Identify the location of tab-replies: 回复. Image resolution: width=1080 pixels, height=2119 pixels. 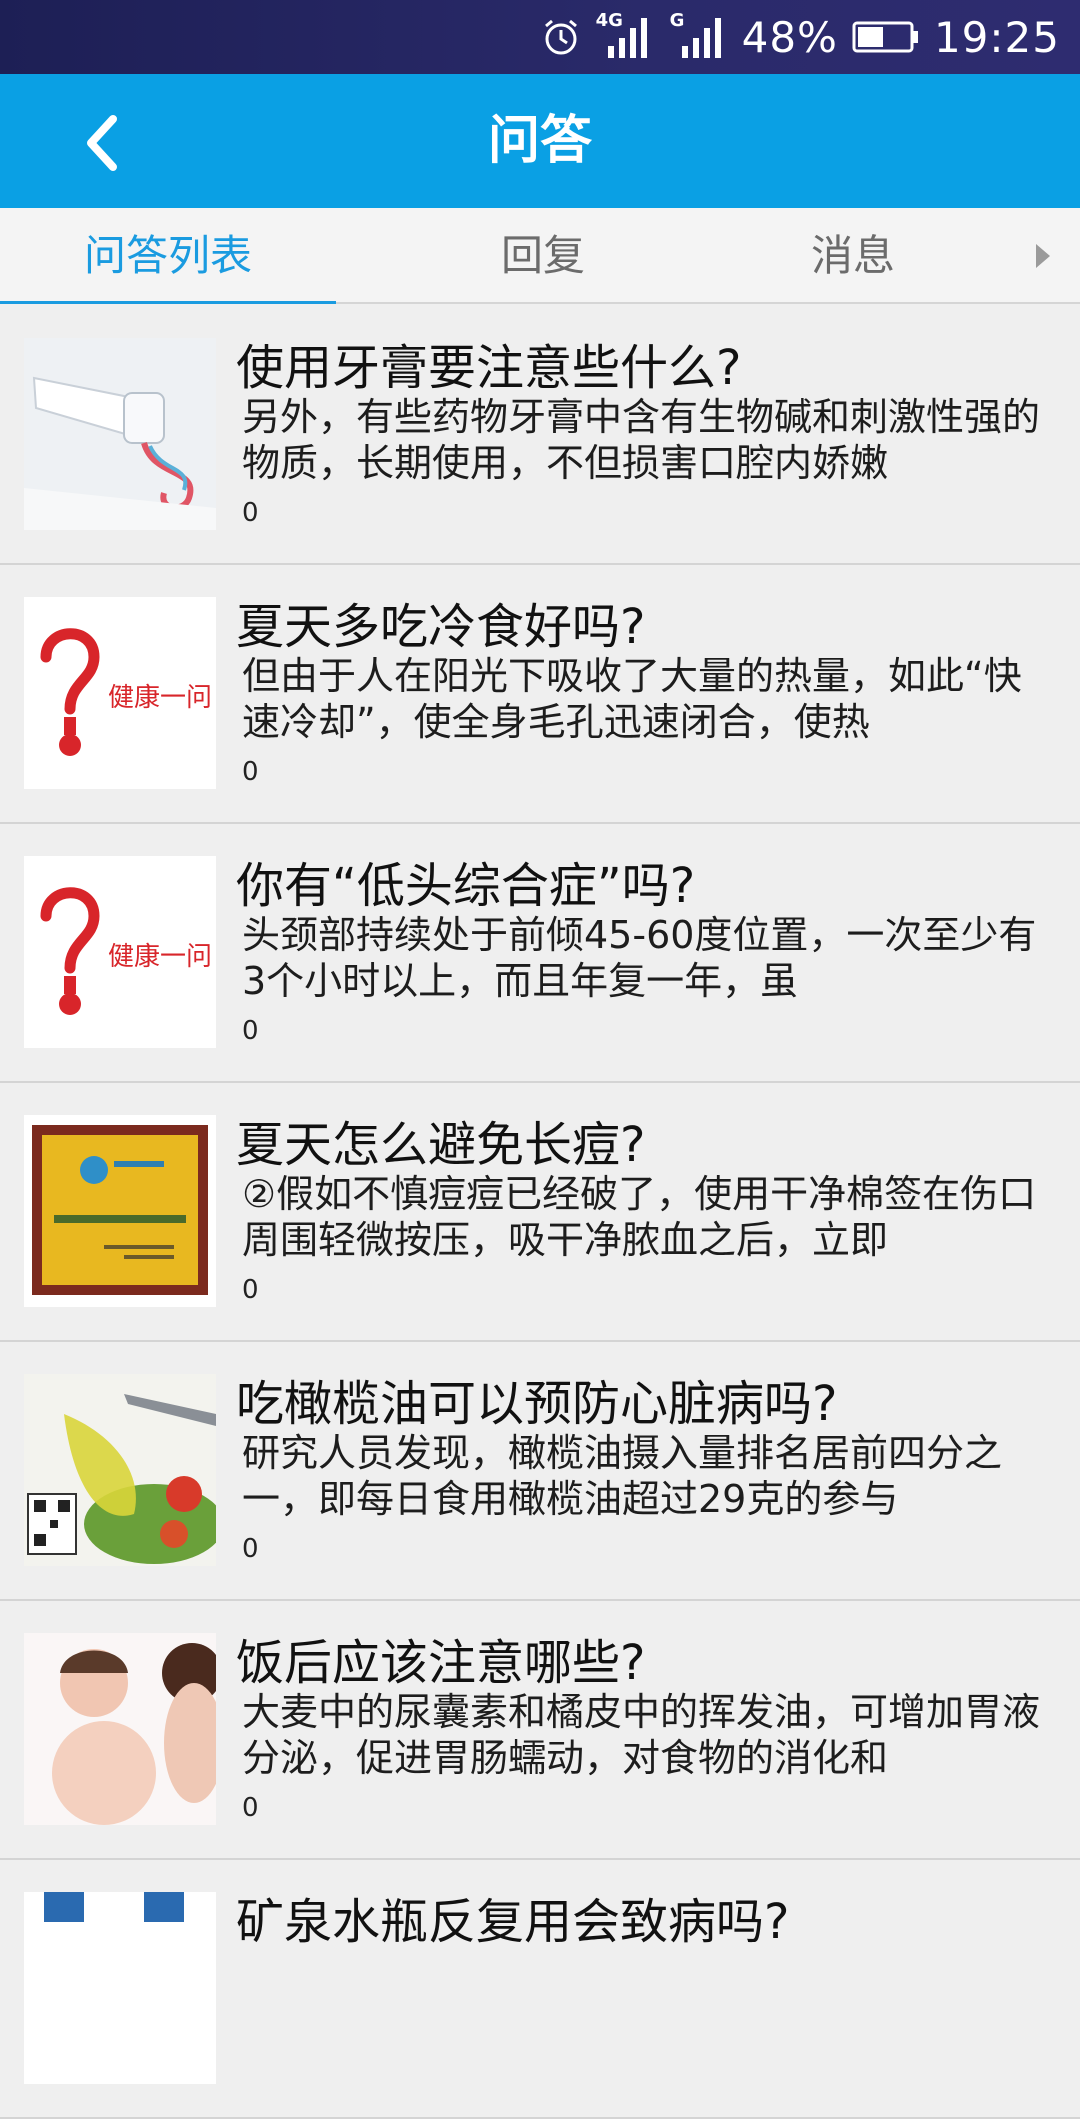
(543, 256).